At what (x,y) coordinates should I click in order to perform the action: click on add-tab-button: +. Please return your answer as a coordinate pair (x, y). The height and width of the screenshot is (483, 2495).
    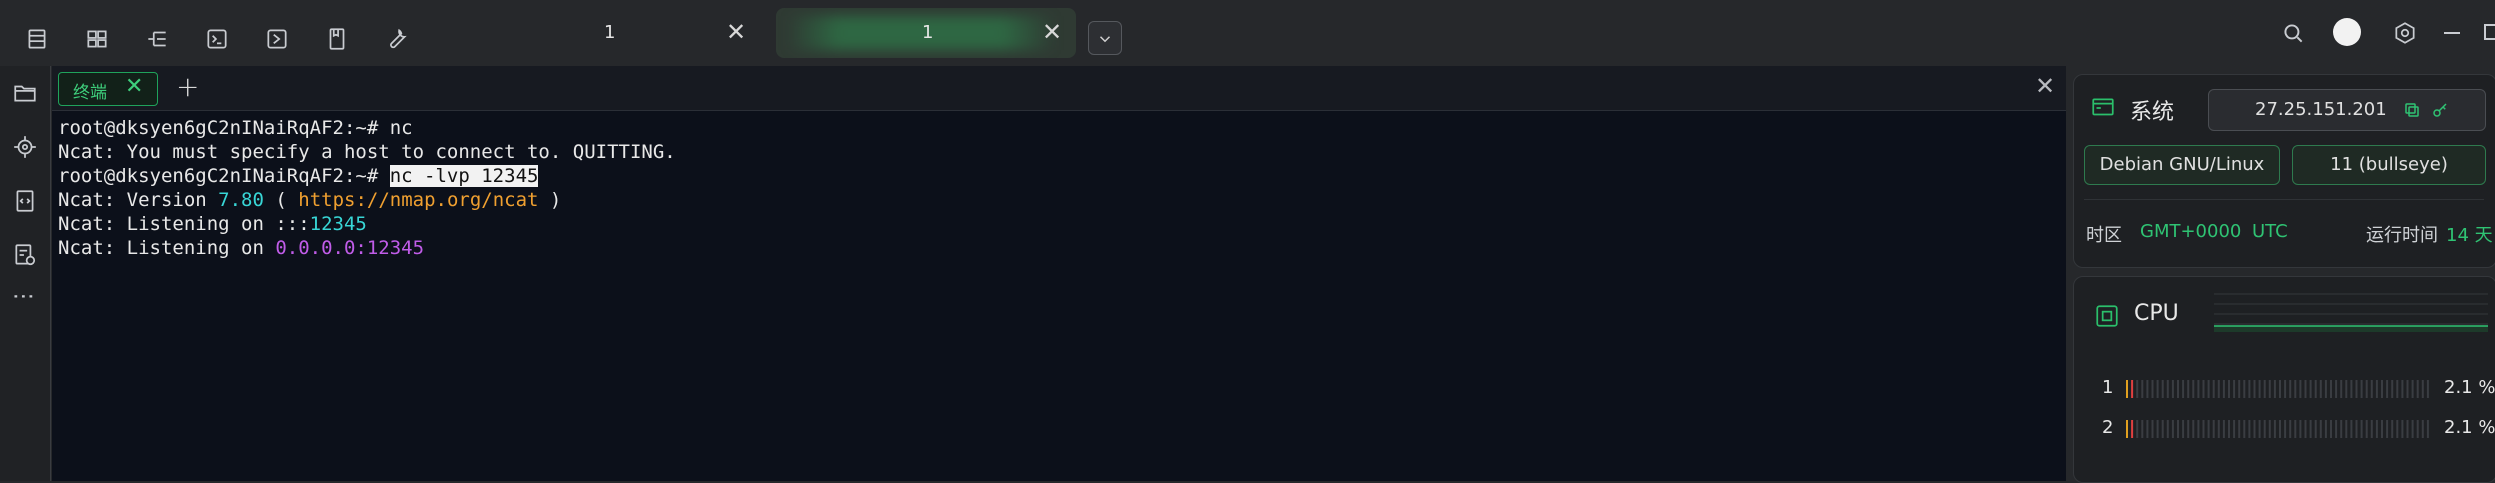
    Looking at the image, I should click on (187, 86).